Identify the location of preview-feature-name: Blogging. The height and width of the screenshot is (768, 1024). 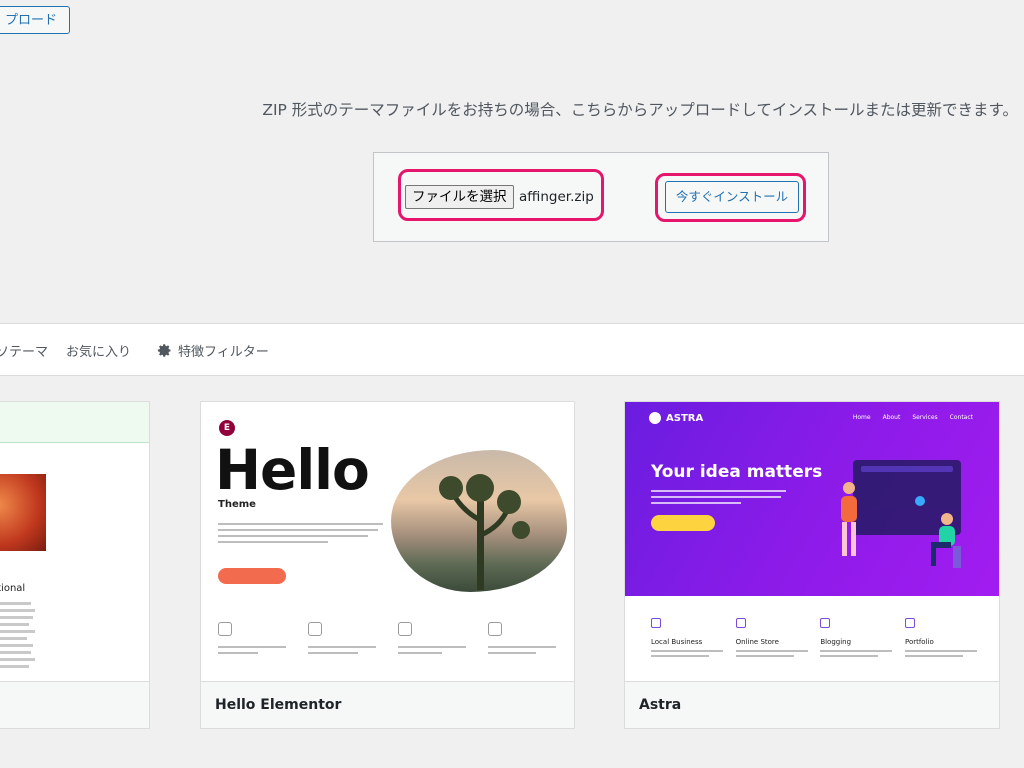
(836, 642).